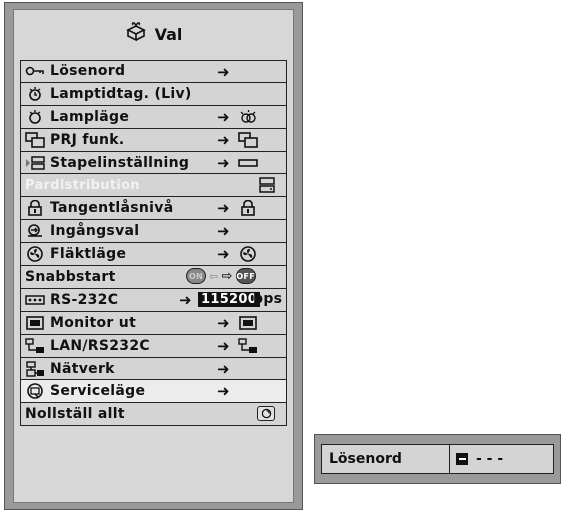 This screenshot has width=561, height=514. What do you see at coordinates (153, 346) in the screenshot?
I see `menu-item-lan-rs232c: LAN/RS232C ➜` at bounding box center [153, 346].